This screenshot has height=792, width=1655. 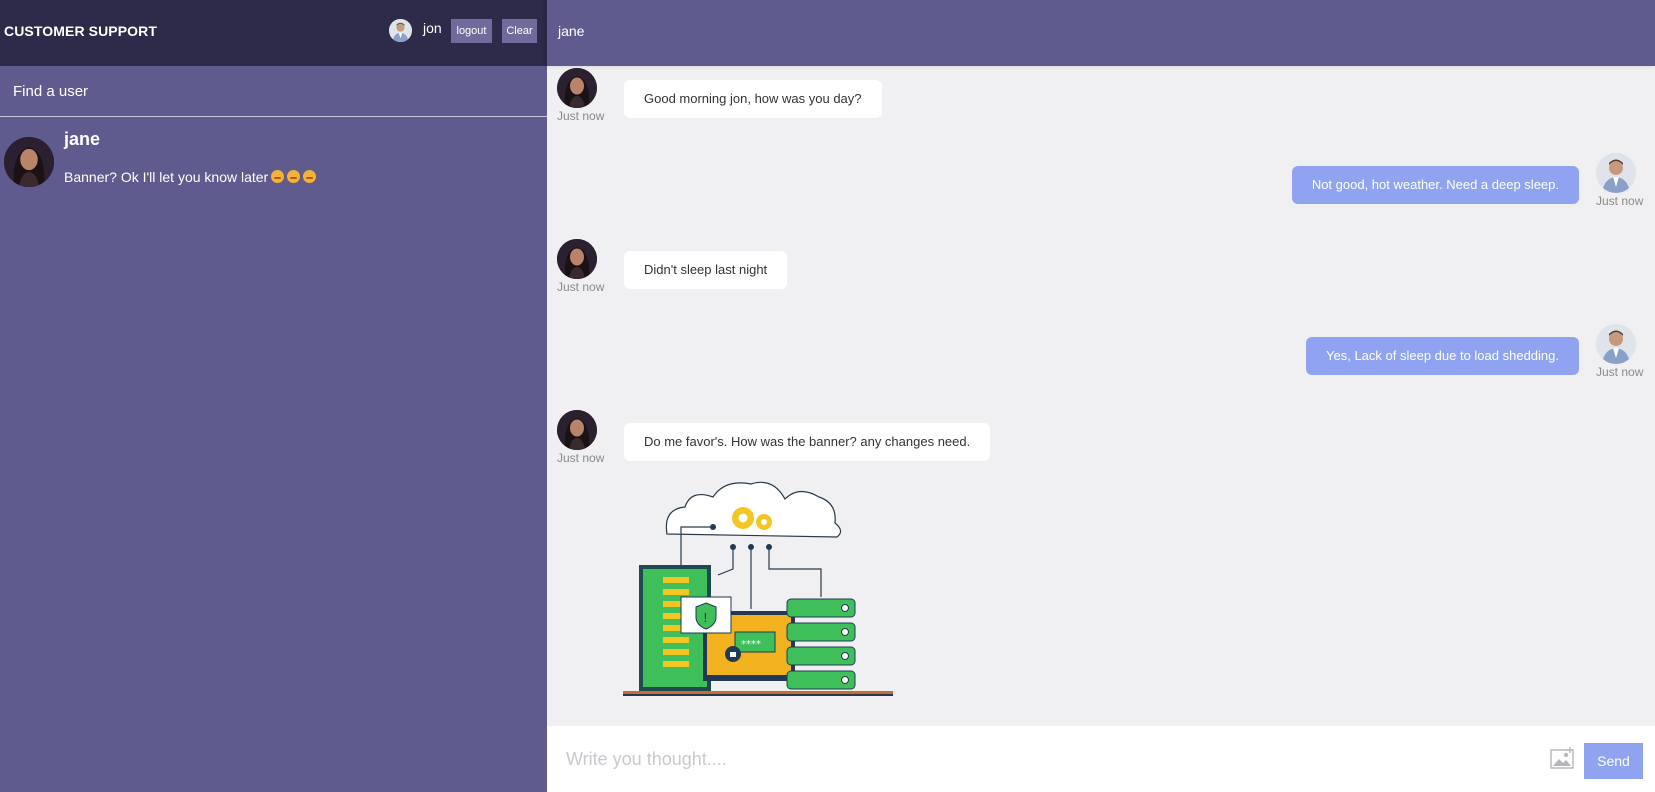 I want to click on contact-name: jane, so click(x=82, y=139).